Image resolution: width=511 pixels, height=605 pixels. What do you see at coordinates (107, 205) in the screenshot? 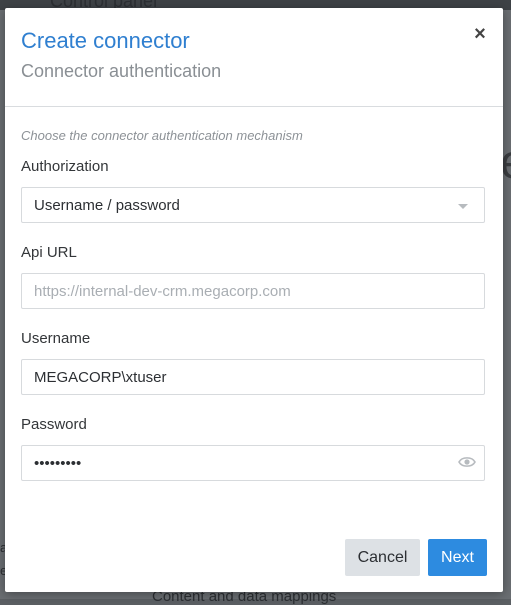
I see `authorization-selected-value: Username / password` at bounding box center [107, 205].